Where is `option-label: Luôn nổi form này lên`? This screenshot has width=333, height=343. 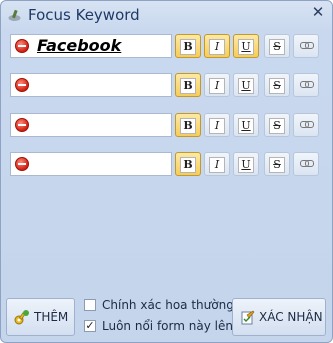
option-label: Luôn nổi form này lên is located at coordinates (167, 326).